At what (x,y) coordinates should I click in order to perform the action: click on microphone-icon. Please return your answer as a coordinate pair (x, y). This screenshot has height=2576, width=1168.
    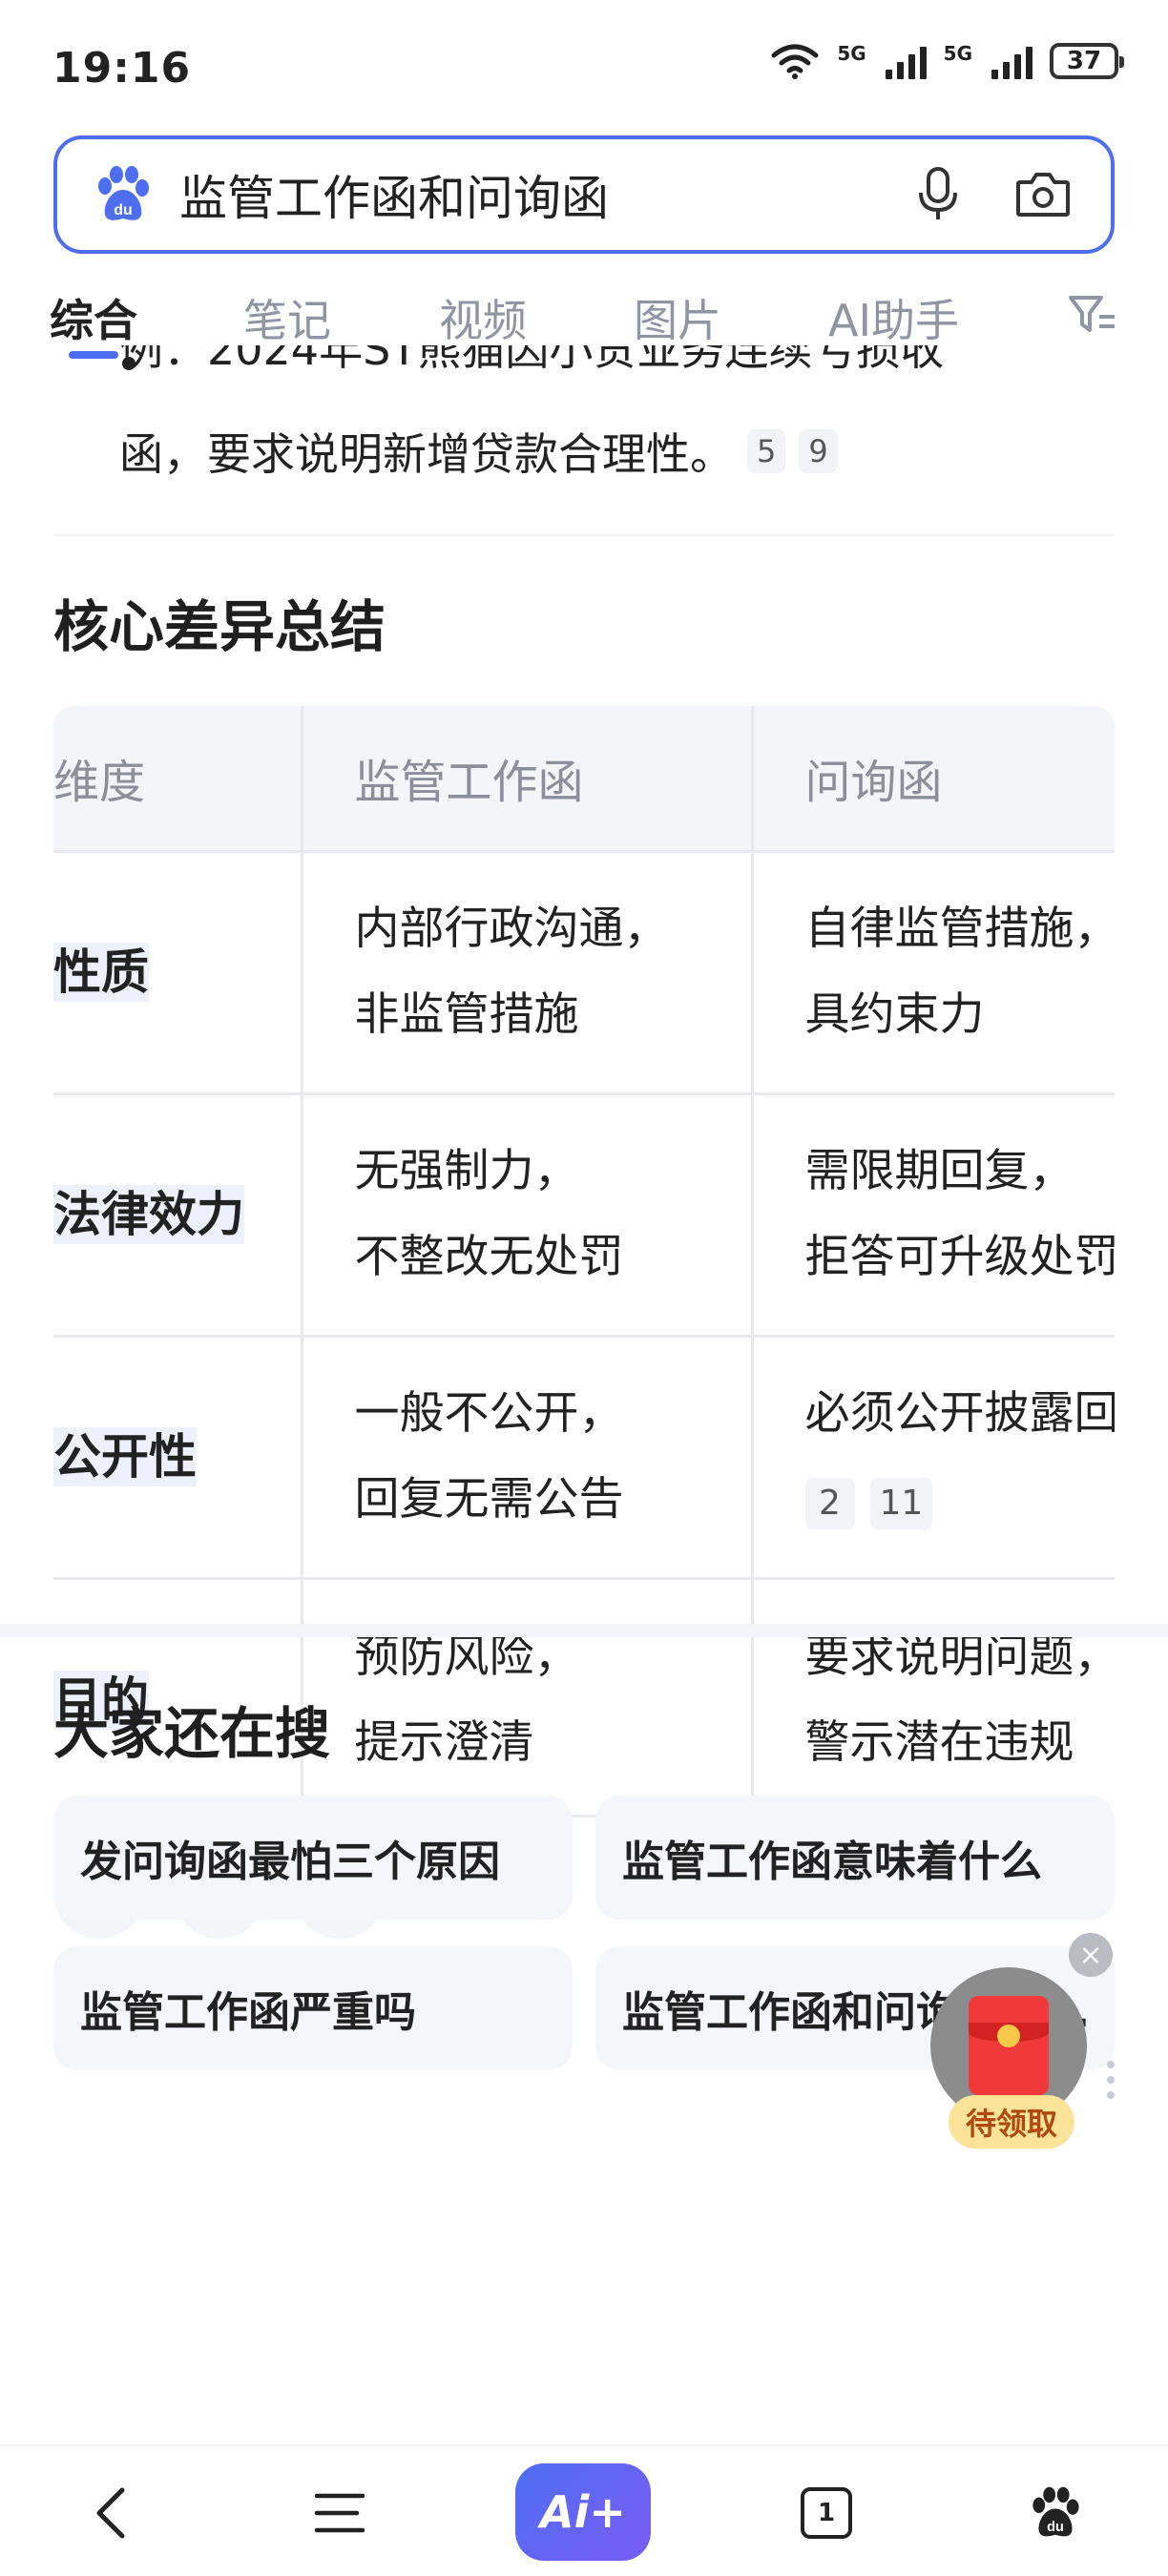
    Looking at the image, I should click on (938, 194).